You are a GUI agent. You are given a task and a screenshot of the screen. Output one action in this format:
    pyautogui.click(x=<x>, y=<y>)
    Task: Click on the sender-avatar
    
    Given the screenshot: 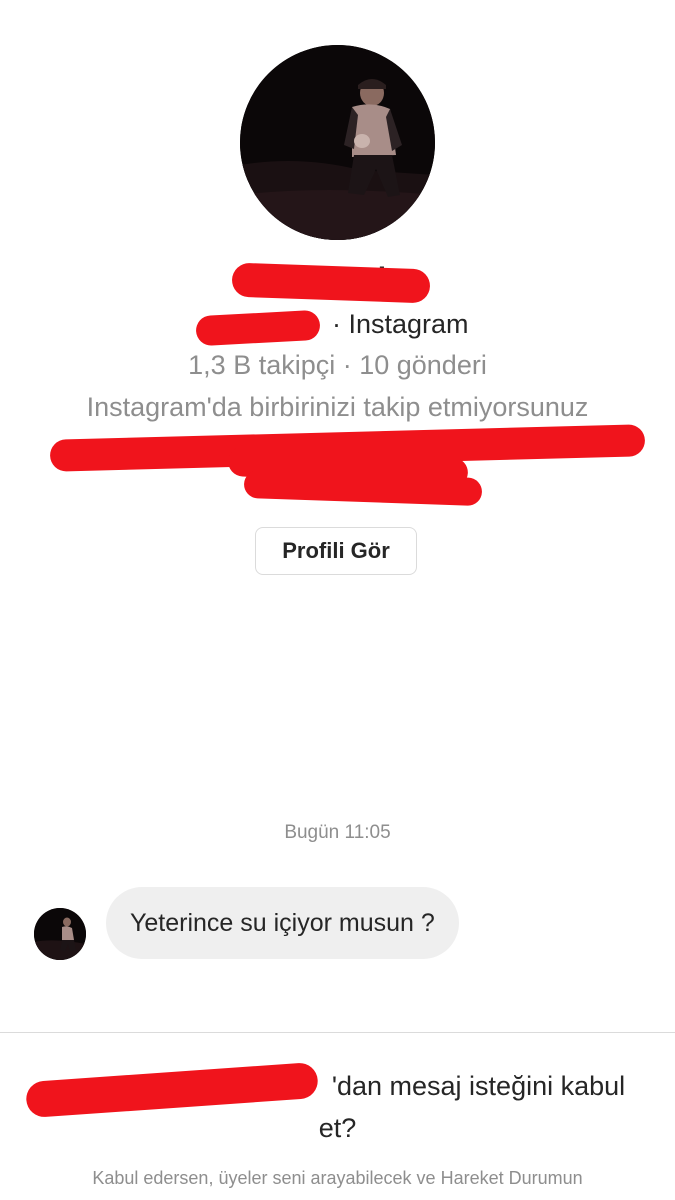 What is the action you would take?
    pyautogui.click(x=60, y=934)
    